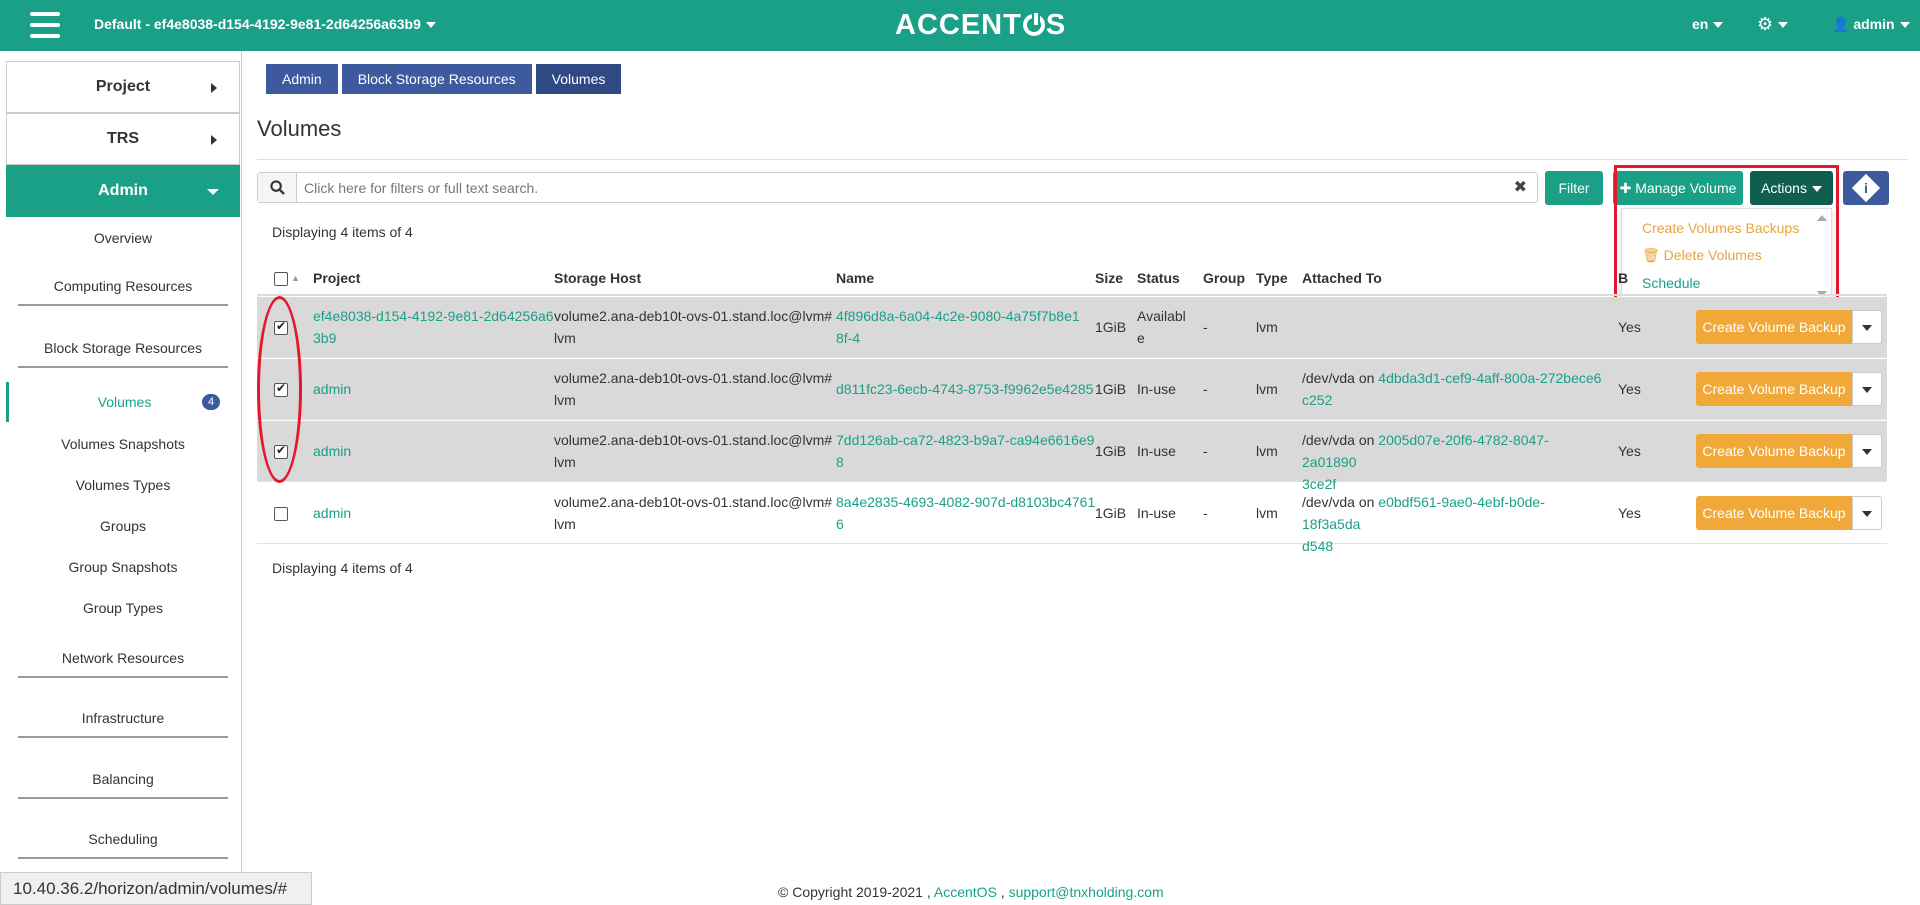 This screenshot has width=1920, height=905. What do you see at coordinates (123, 444) in the screenshot?
I see `sidebar-item-volumes-snapshots: Volumes Snapshots` at bounding box center [123, 444].